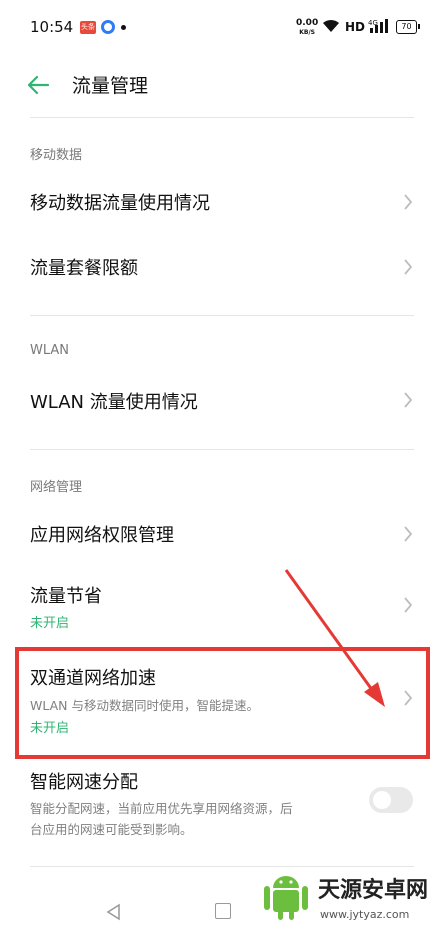 The height and width of the screenshot is (943, 444). Describe the element at coordinates (222, 28) in the screenshot. I see `status-bar: 10:54 头条 0.00 KB/S HD 4G 70` at that location.